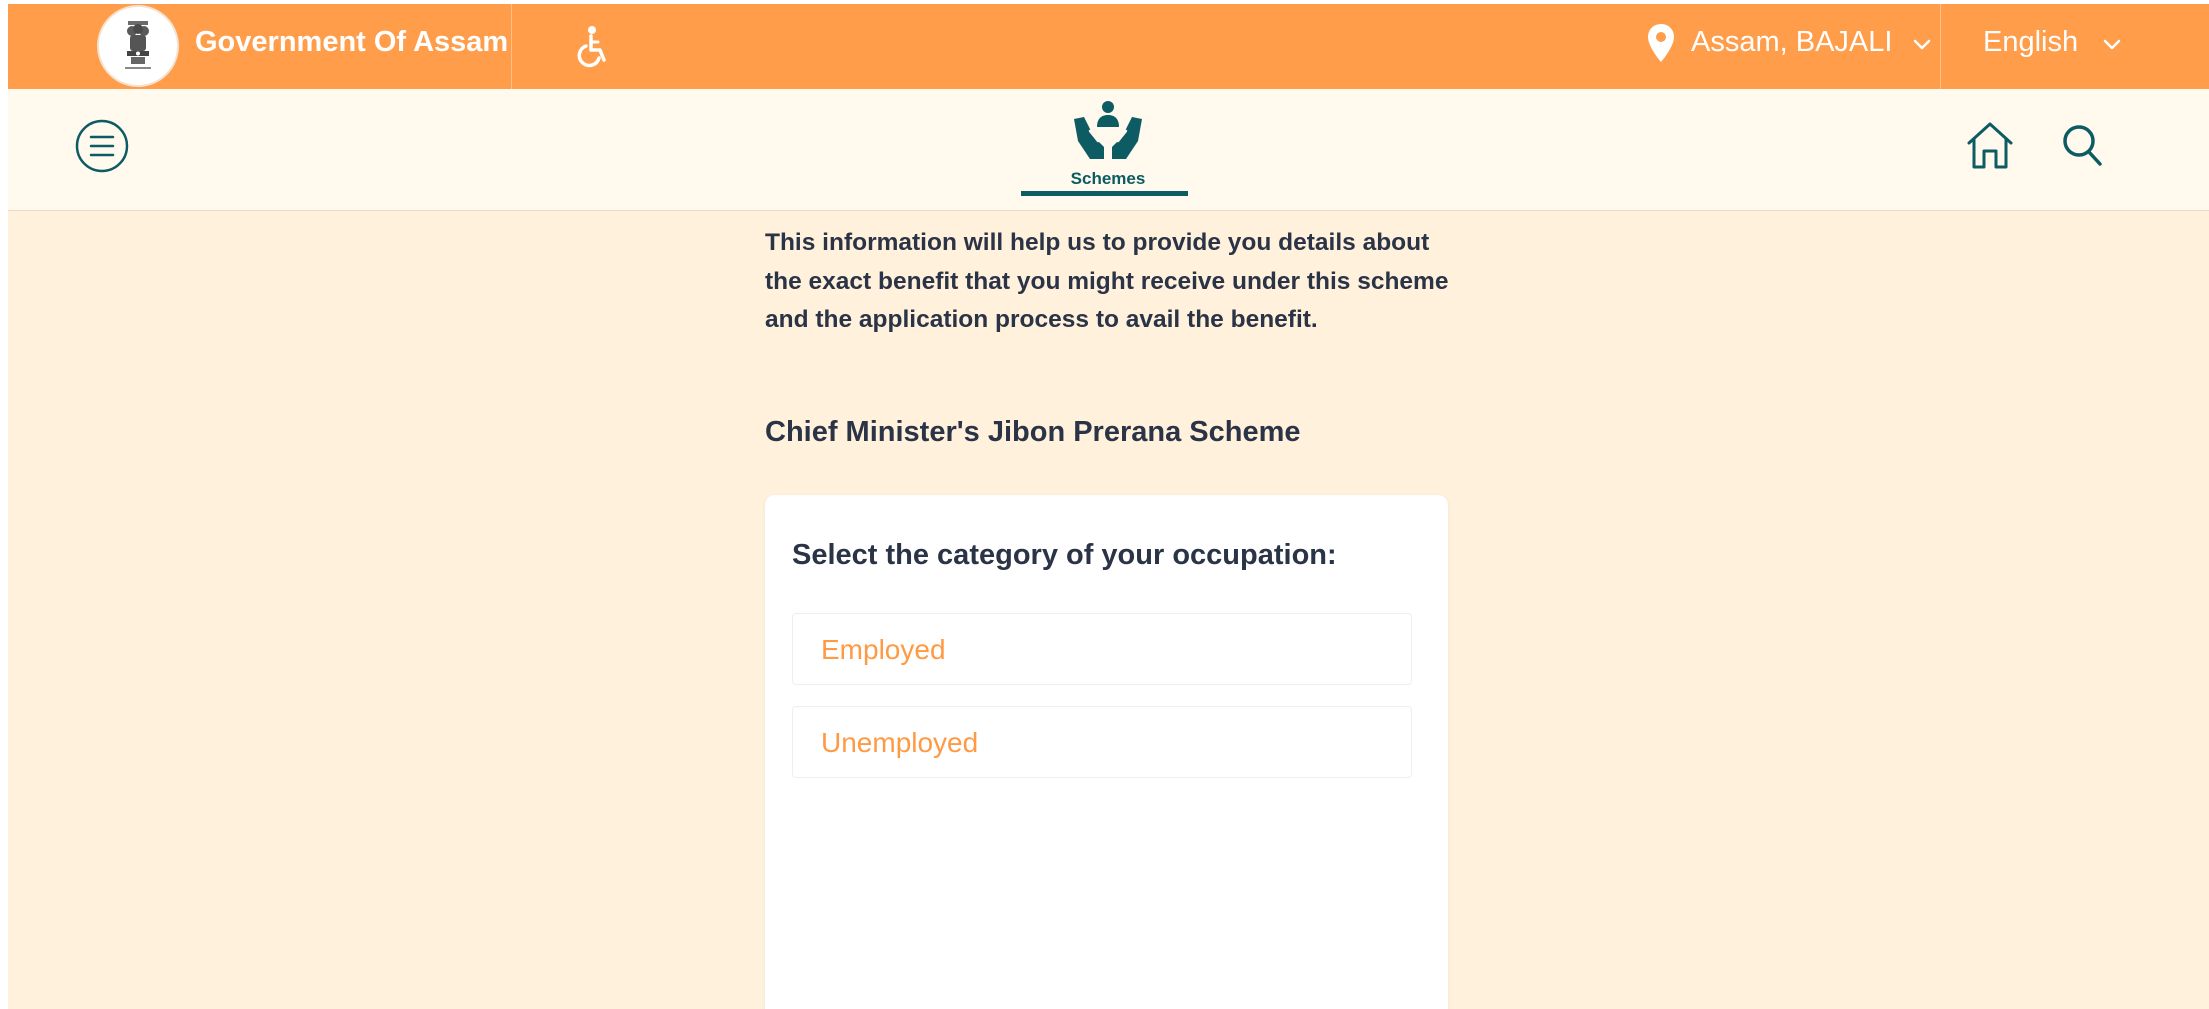 Image resolution: width=2209 pixels, height=1009 pixels. I want to click on schemes-tab-label: Schemes, so click(1108, 179).